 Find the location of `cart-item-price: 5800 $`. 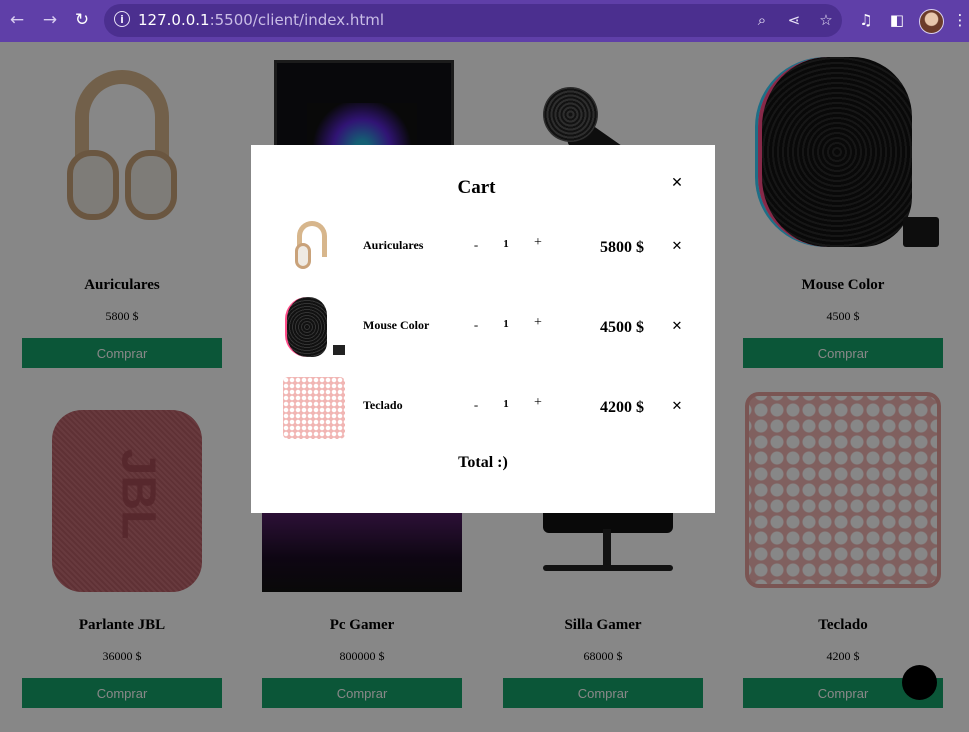

cart-item-price: 5800 $ is located at coordinates (622, 247).